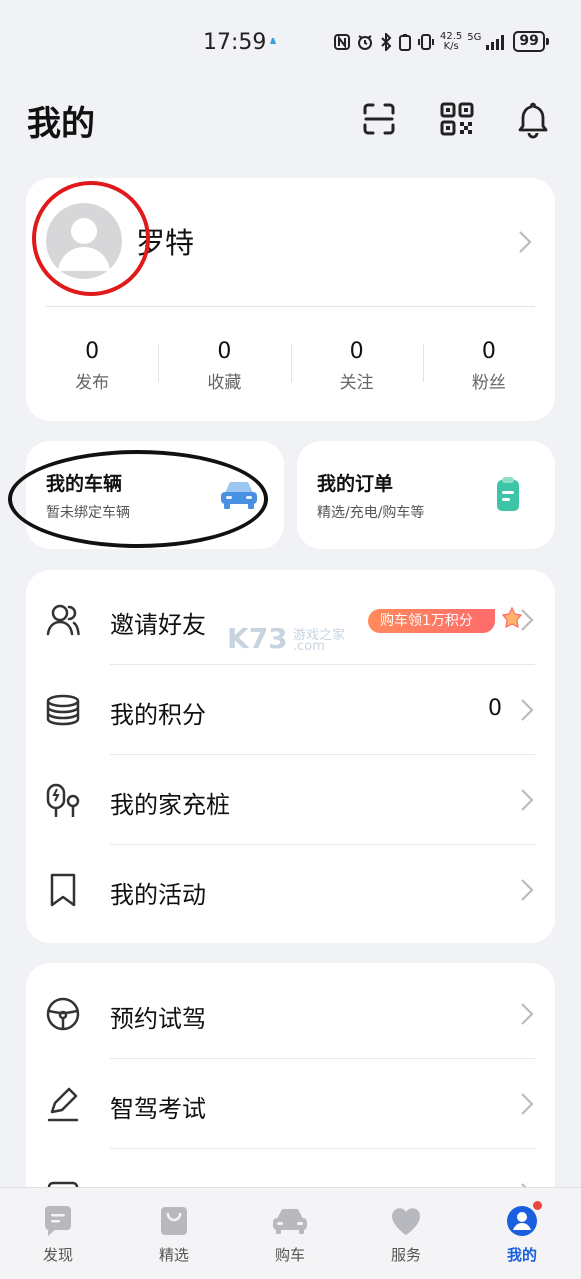 The width and height of the screenshot is (581, 1279). Describe the element at coordinates (273, 41) in the screenshot. I see `app-activity-icon` at that location.